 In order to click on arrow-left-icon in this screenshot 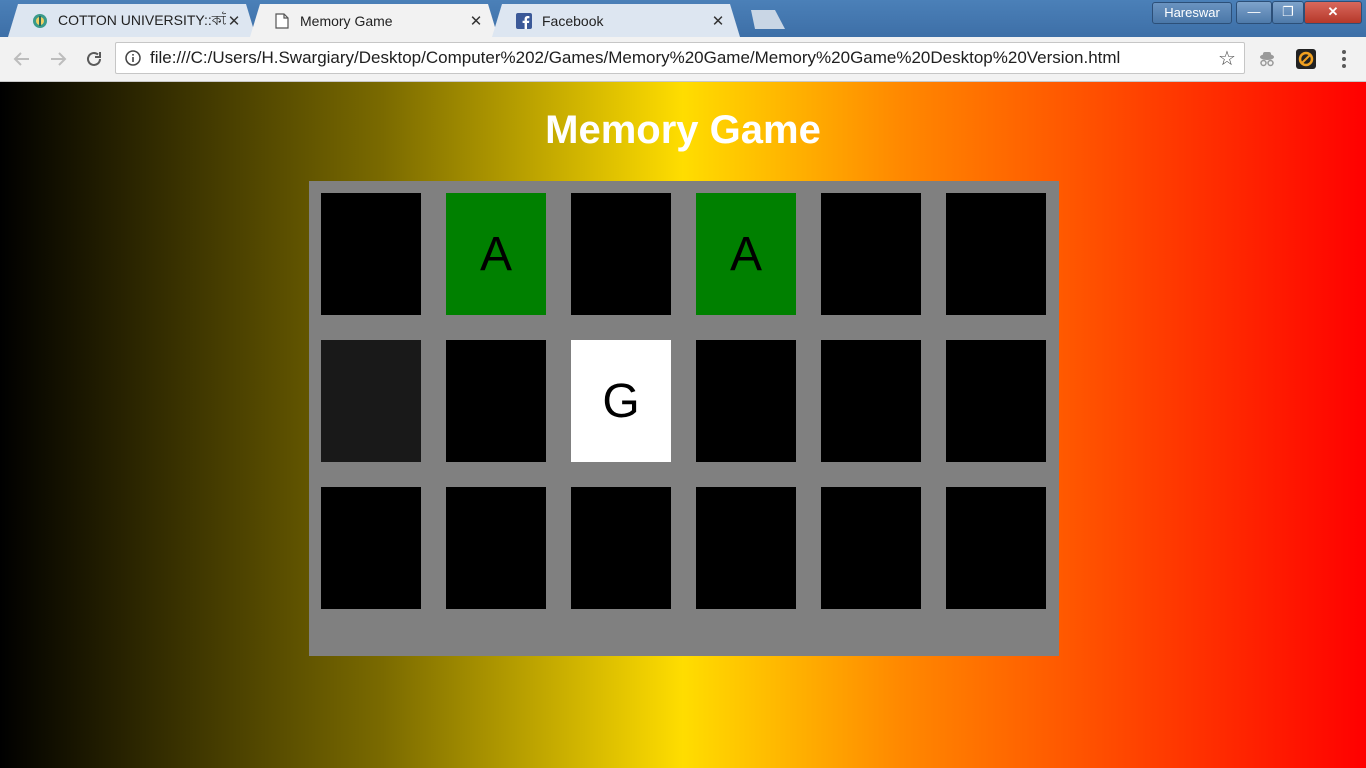, I will do `click(21, 59)`.